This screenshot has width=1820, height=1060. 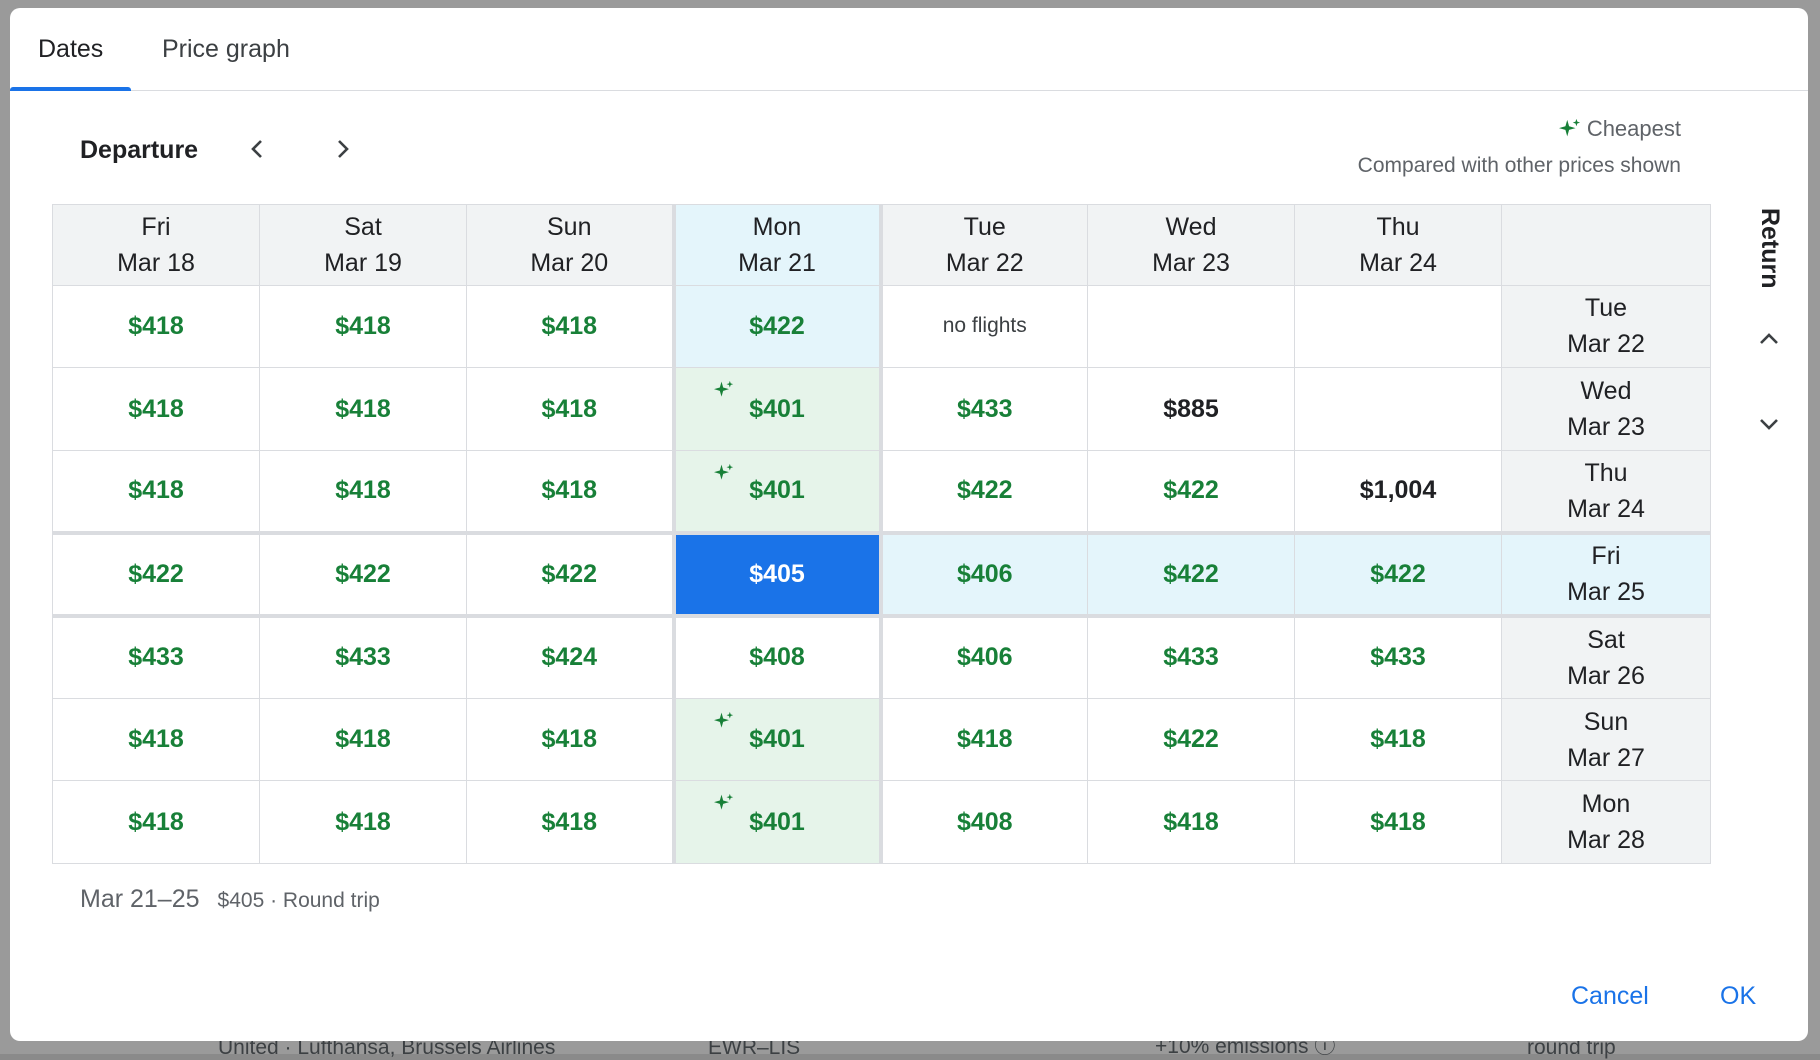 I want to click on price-cell, so click(x=1398, y=326).